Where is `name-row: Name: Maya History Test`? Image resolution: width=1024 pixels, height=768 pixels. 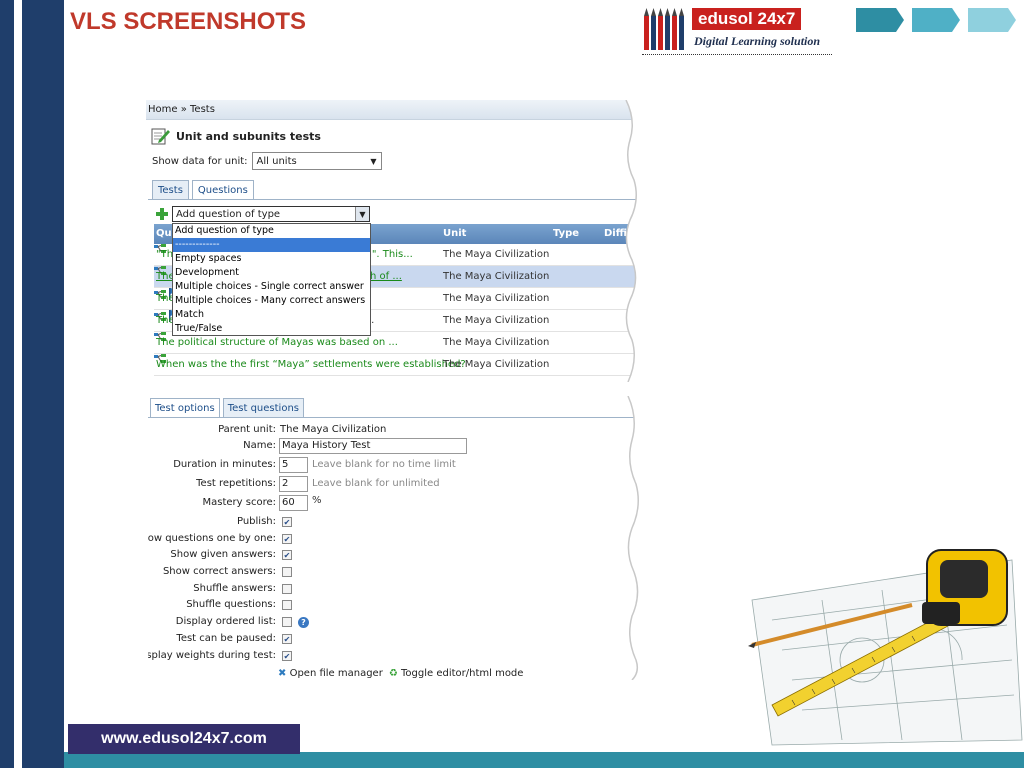 name-row: Name: Maya History Test is located at coordinates (393, 446).